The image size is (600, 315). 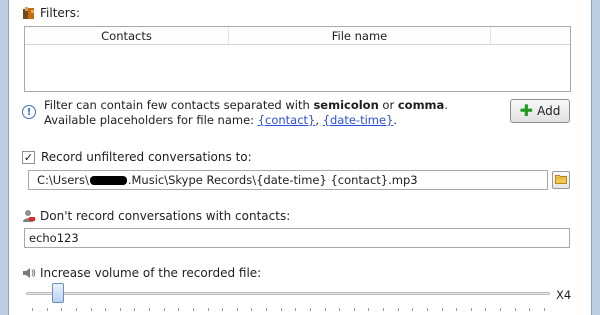 I want to click on placeholder-contact-link: {contact}, so click(x=287, y=120).